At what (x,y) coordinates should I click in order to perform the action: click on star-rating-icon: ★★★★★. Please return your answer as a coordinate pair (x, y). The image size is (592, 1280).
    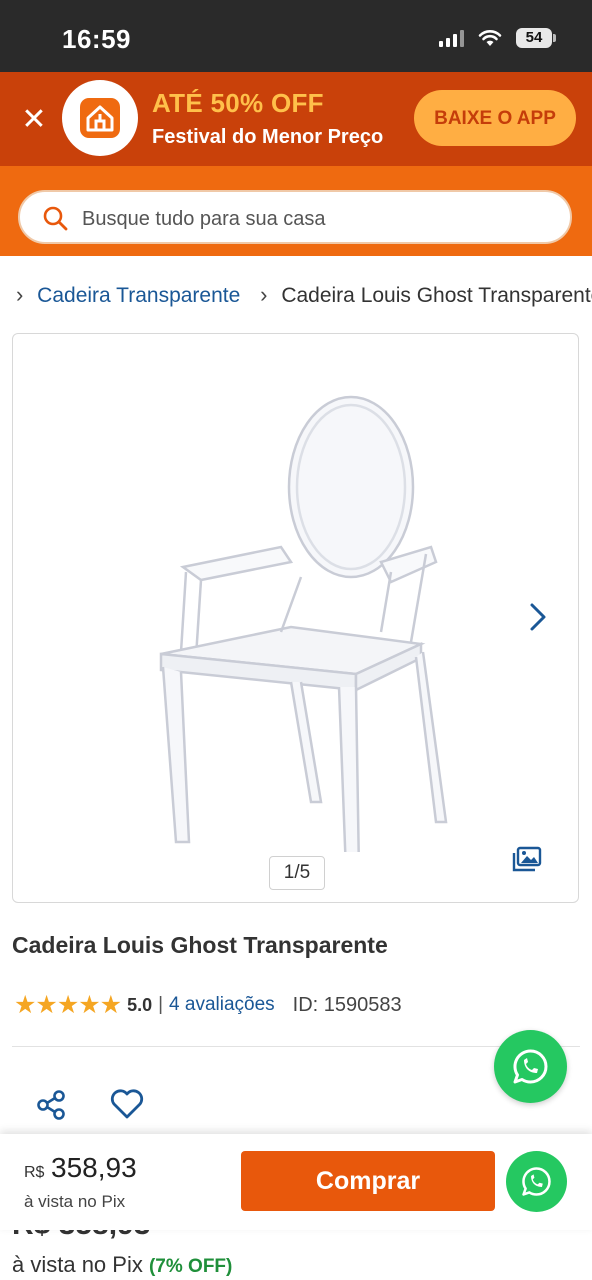
    Looking at the image, I should click on (68, 1005).